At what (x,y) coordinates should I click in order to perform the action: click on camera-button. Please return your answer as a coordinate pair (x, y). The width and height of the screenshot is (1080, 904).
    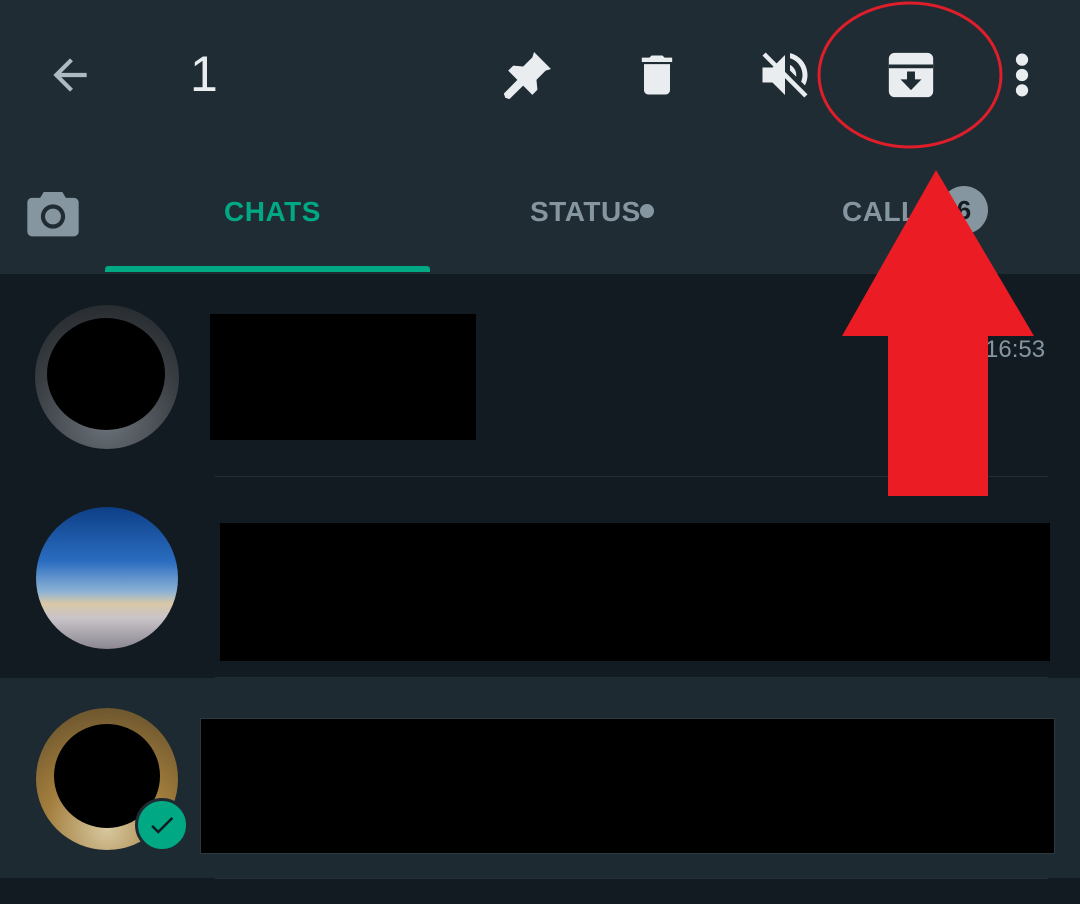
    Looking at the image, I should click on (53, 213).